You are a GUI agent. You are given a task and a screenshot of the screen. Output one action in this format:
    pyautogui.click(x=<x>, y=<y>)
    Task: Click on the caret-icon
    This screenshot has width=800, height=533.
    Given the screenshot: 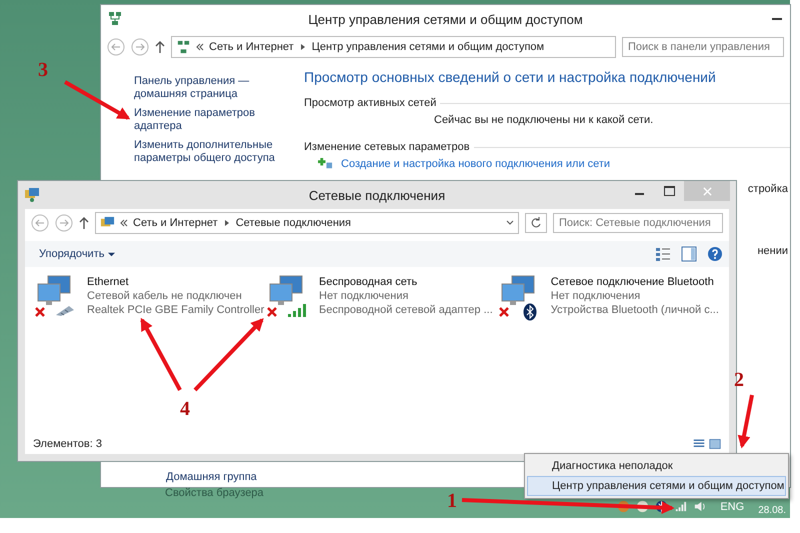 What is the action you would take?
    pyautogui.click(x=112, y=254)
    